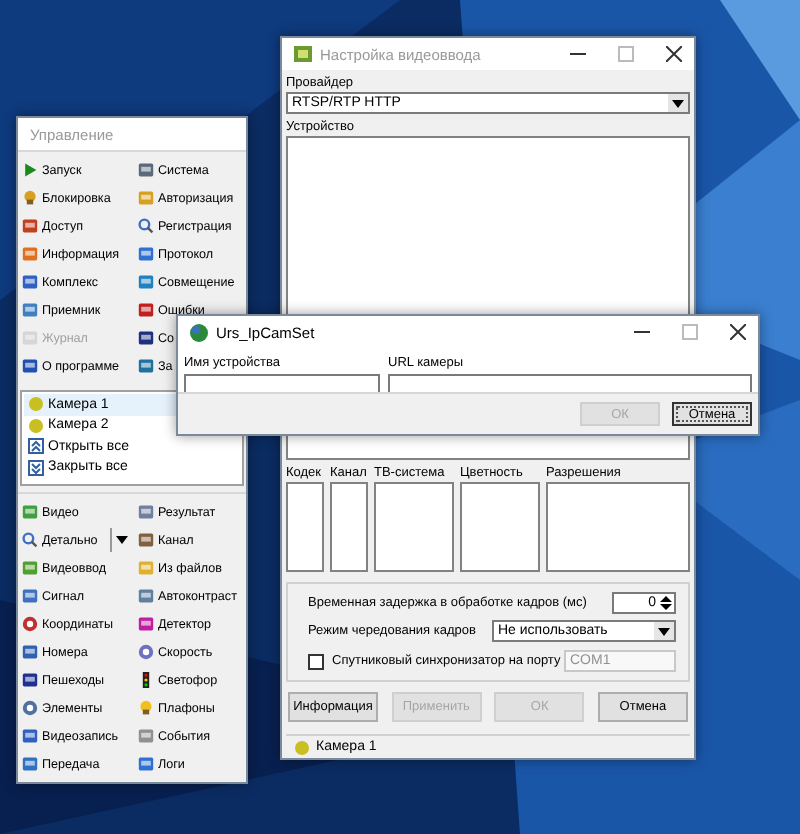 Image resolution: width=800 pixels, height=834 pixels. I want to click on up-arrows-icon, so click(36, 446).